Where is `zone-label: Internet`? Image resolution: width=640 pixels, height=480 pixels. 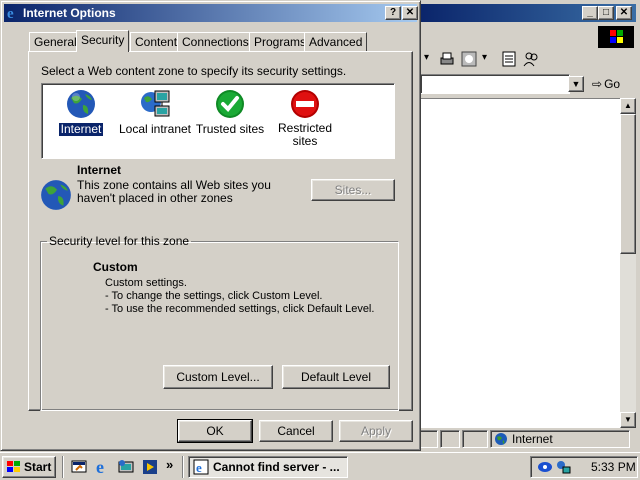
zone-label: Internet is located at coordinates (81, 129).